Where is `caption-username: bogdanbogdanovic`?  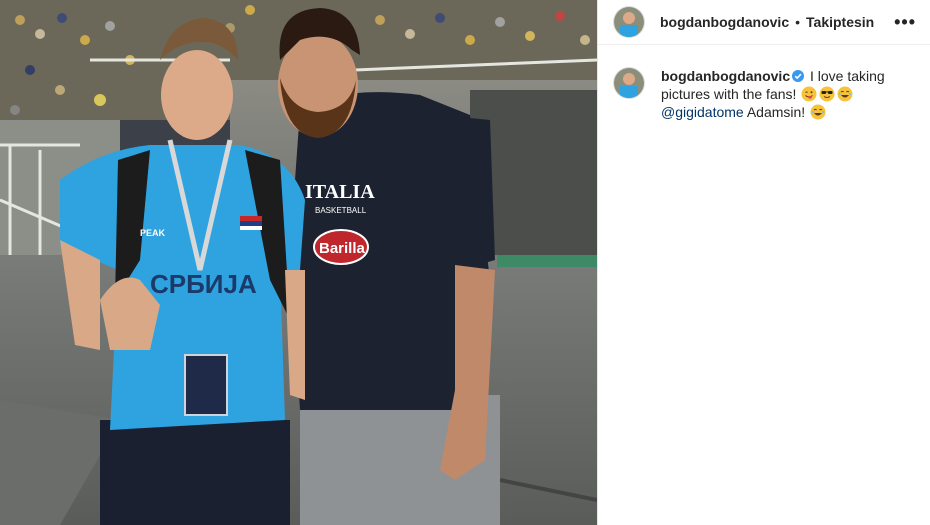
caption-username: bogdanbogdanovic is located at coordinates (725, 76).